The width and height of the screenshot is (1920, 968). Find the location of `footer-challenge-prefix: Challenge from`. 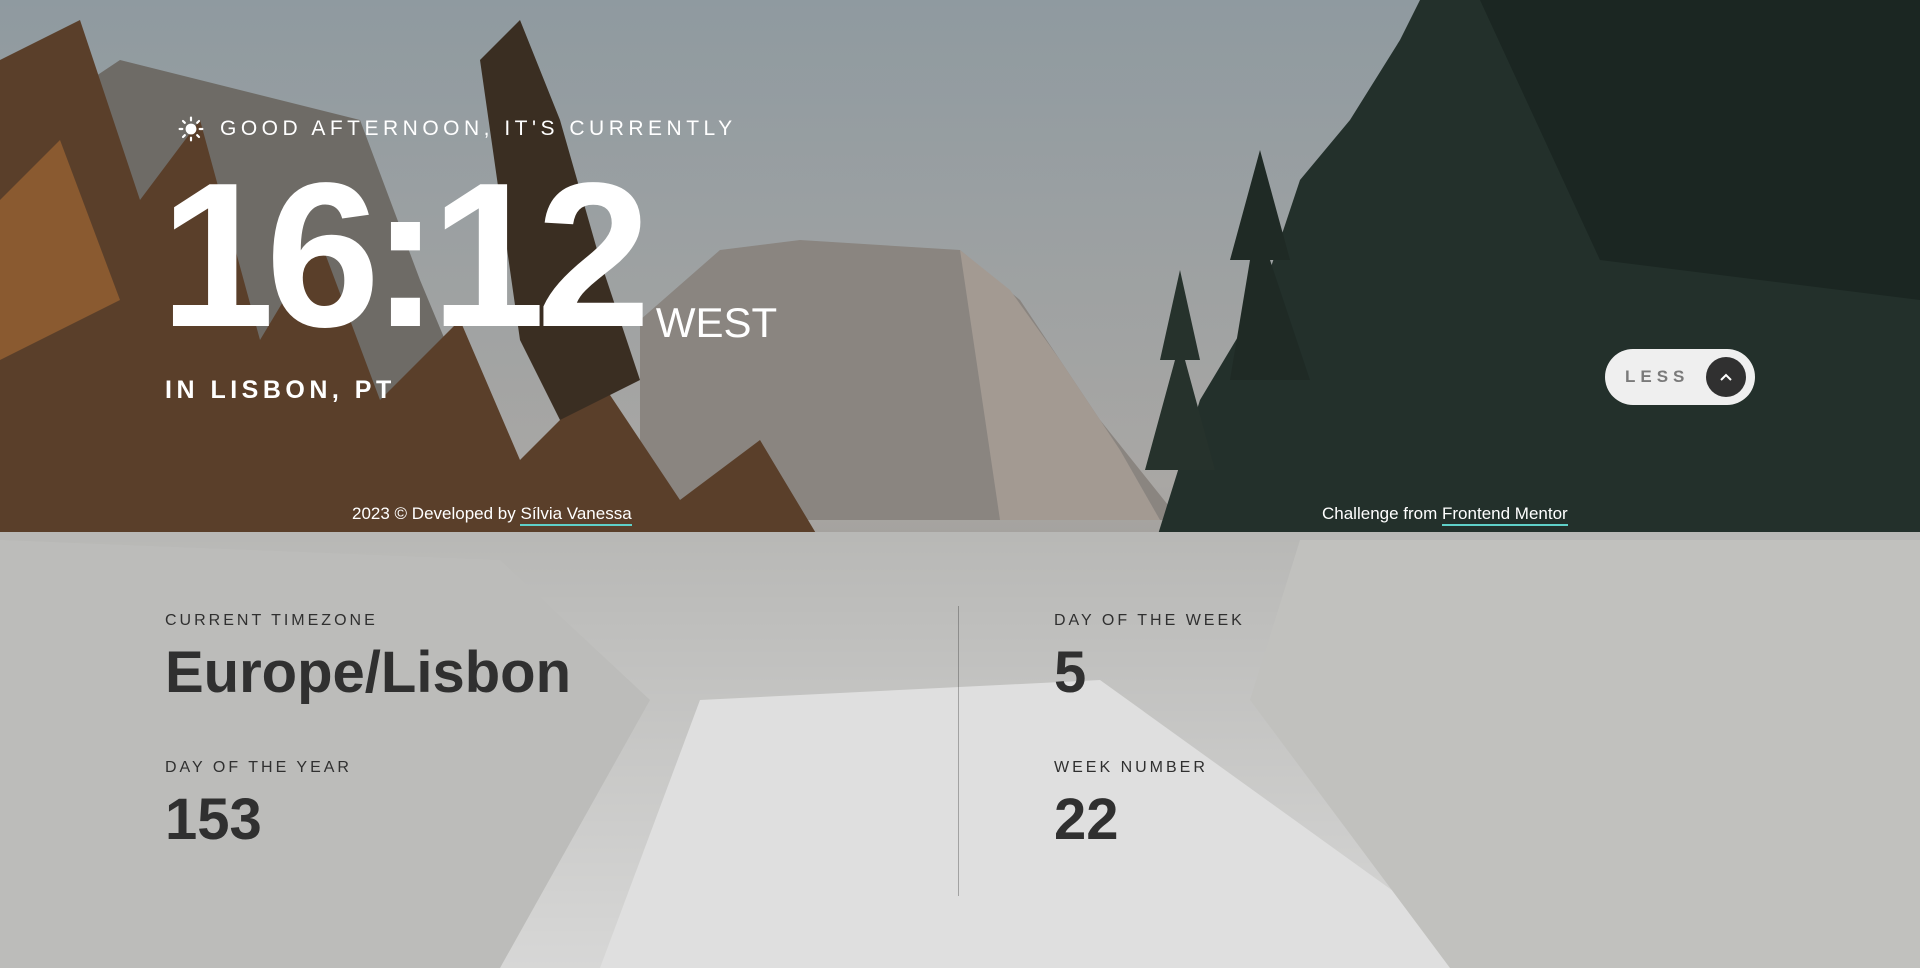

footer-challenge-prefix: Challenge from is located at coordinates (1382, 513).